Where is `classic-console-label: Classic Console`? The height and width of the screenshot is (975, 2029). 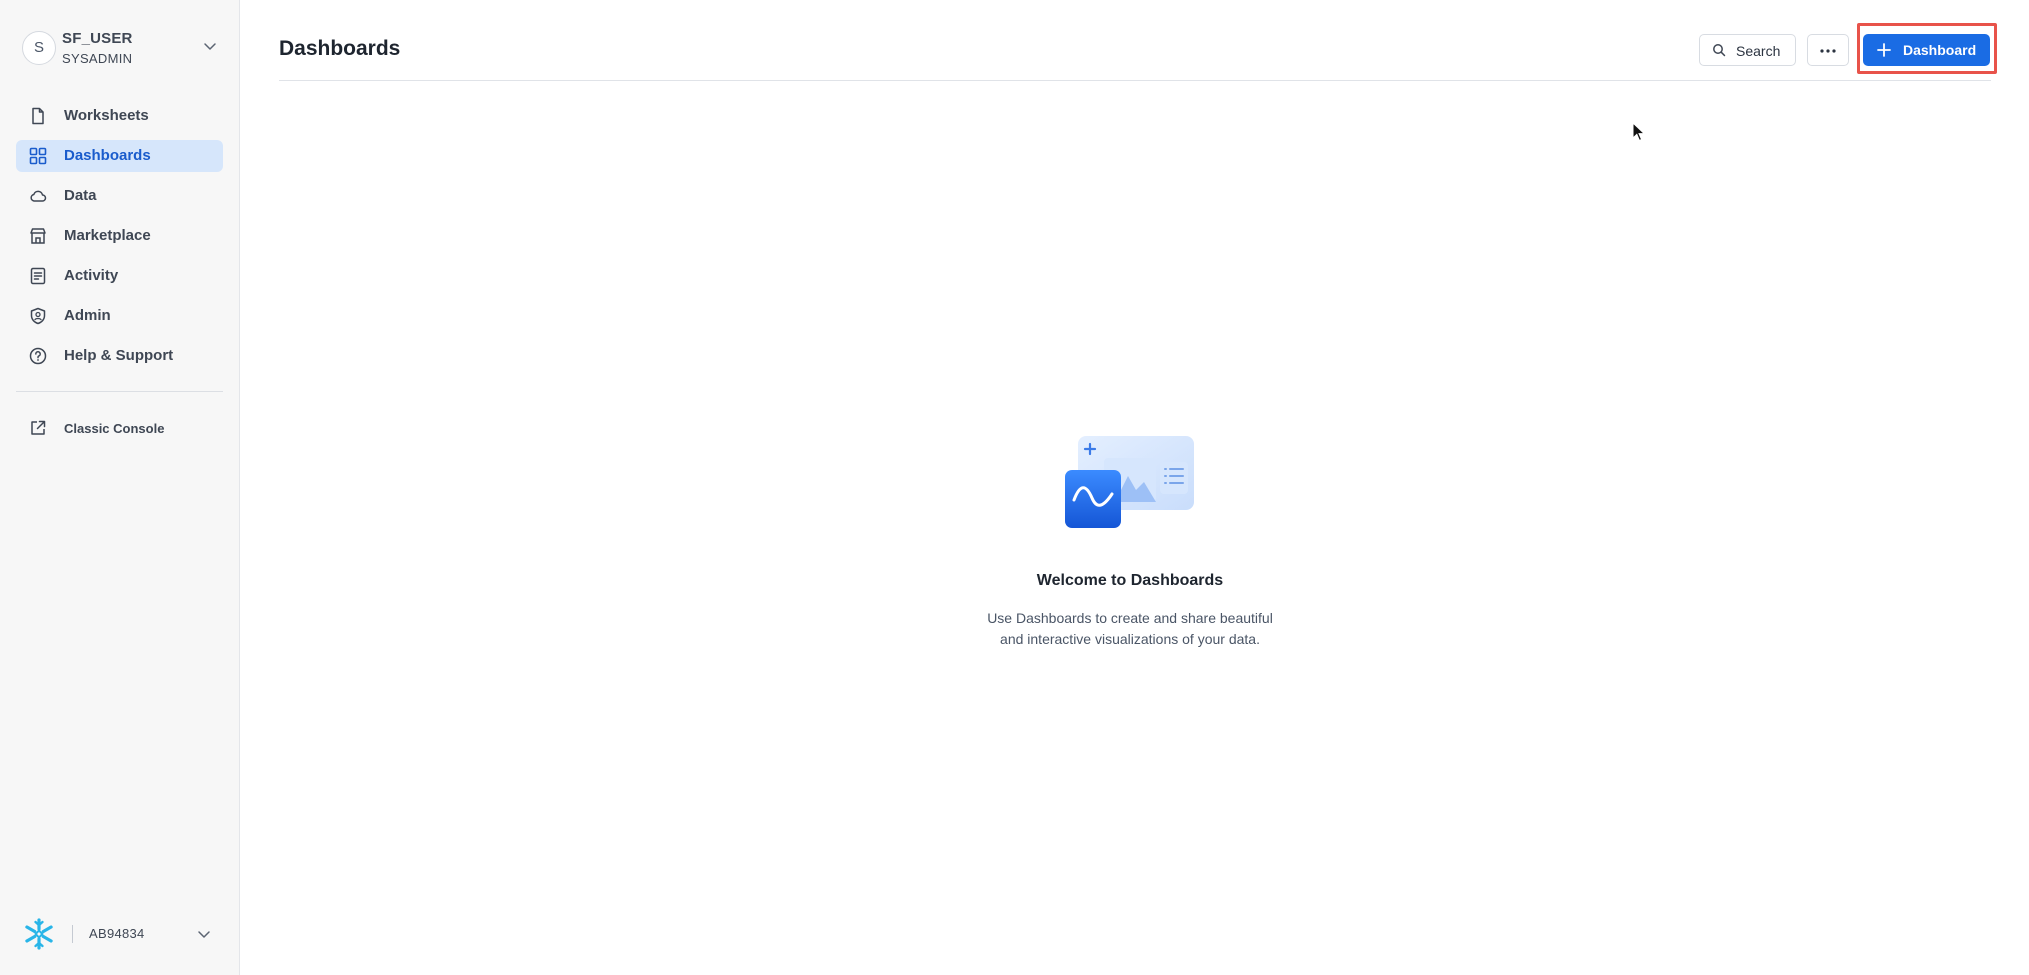
classic-console-label: Classic Console is located at coordinates (114, 428).